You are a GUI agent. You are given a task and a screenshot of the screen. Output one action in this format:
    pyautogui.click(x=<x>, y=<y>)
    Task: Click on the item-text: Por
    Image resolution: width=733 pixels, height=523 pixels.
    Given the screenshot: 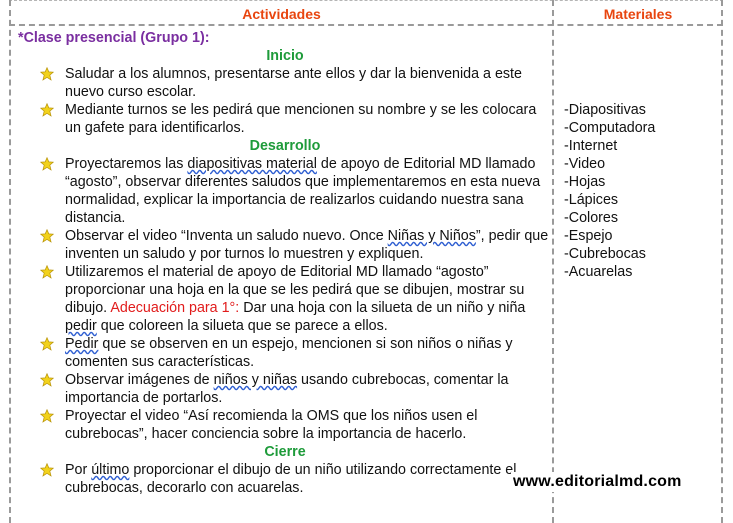 What is the action you would take?
    pyautogui.click(x=78, y=470)
    